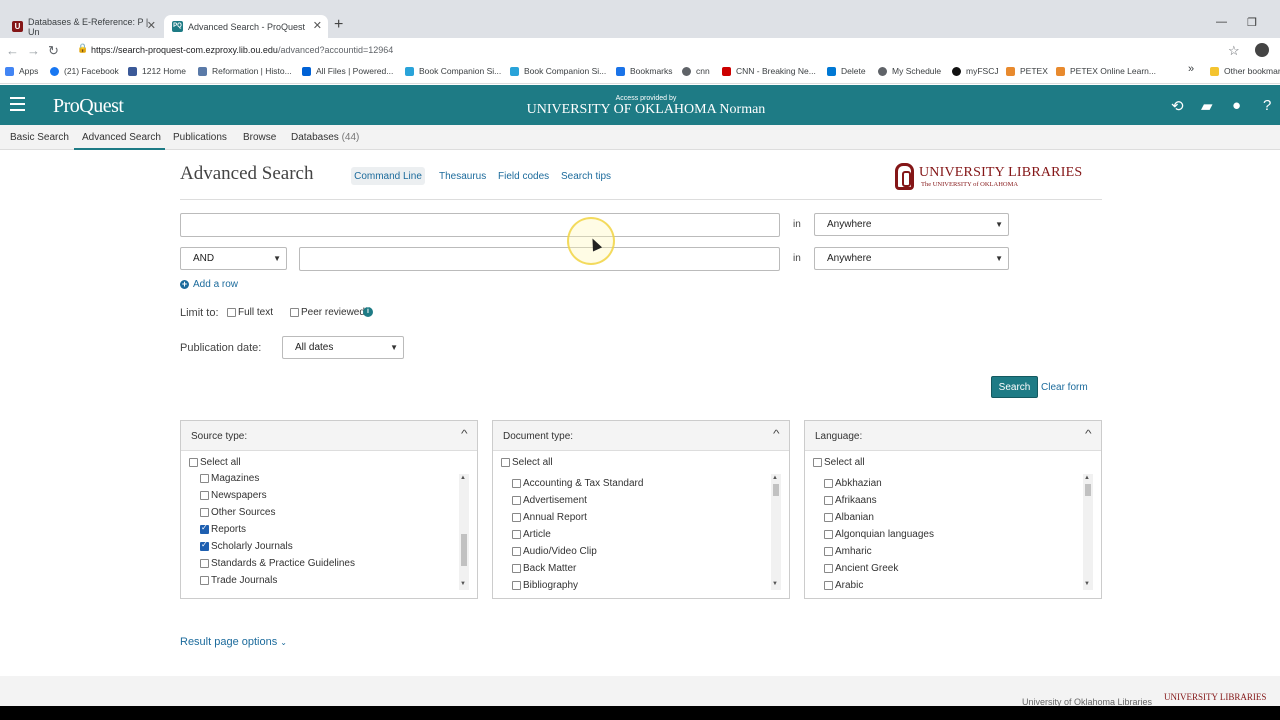  What do you see at coordinates (325, 137) in the screenshot?
I see `tab-databases: Databases (44)` at bounding box center [325, 137].